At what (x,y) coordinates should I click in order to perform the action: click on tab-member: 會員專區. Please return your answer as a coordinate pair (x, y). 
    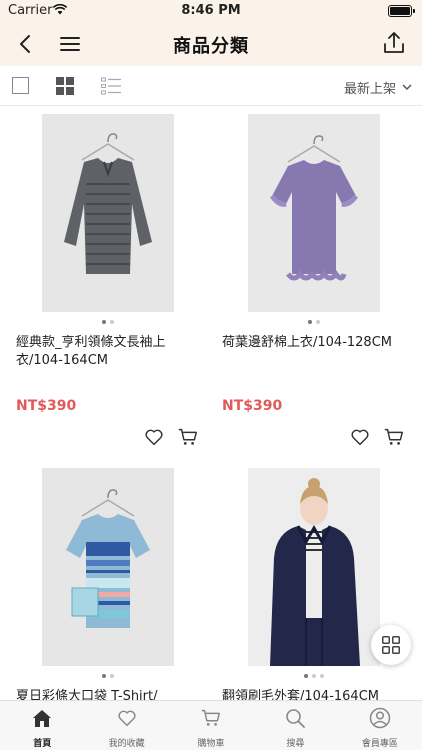
    Looking at the image, I should click on (380, 725).